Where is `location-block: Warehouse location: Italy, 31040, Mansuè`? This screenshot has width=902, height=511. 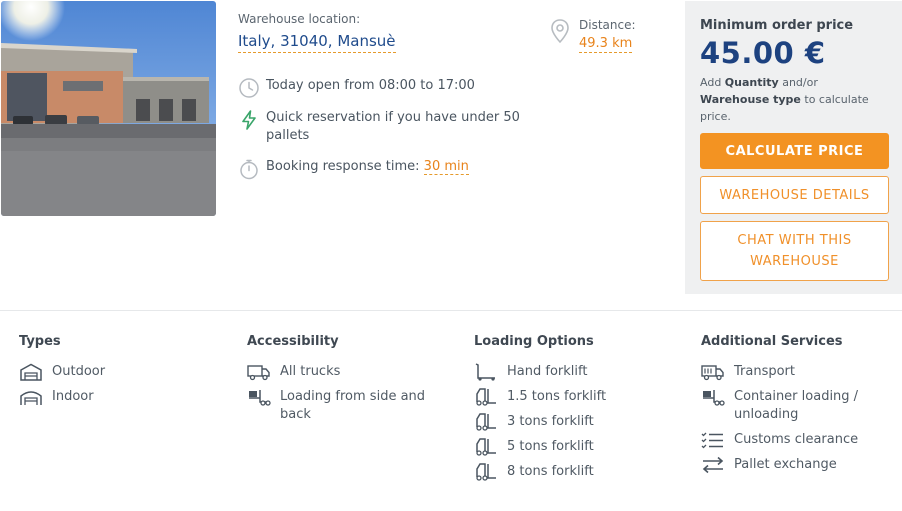
location-block: Warehouse location: Italy, 31040, Mansuè is located at coordinates (388, 32).